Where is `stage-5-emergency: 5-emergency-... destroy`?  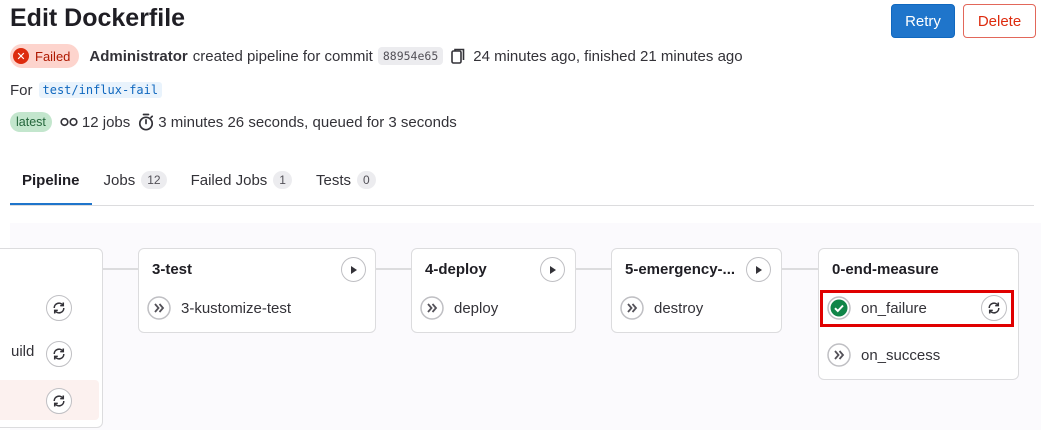 stage-5-emergency: 5-emergency-... destroy is located at coordinates (696, 290).